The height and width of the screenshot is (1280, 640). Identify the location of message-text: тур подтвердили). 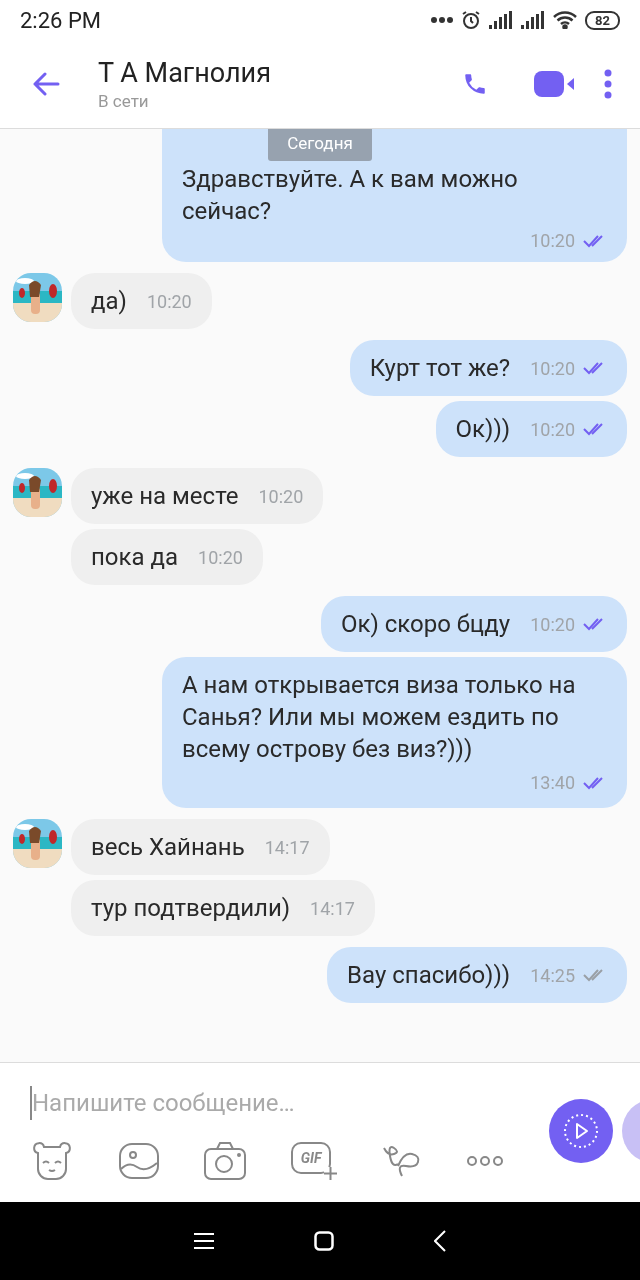
(191, 908).